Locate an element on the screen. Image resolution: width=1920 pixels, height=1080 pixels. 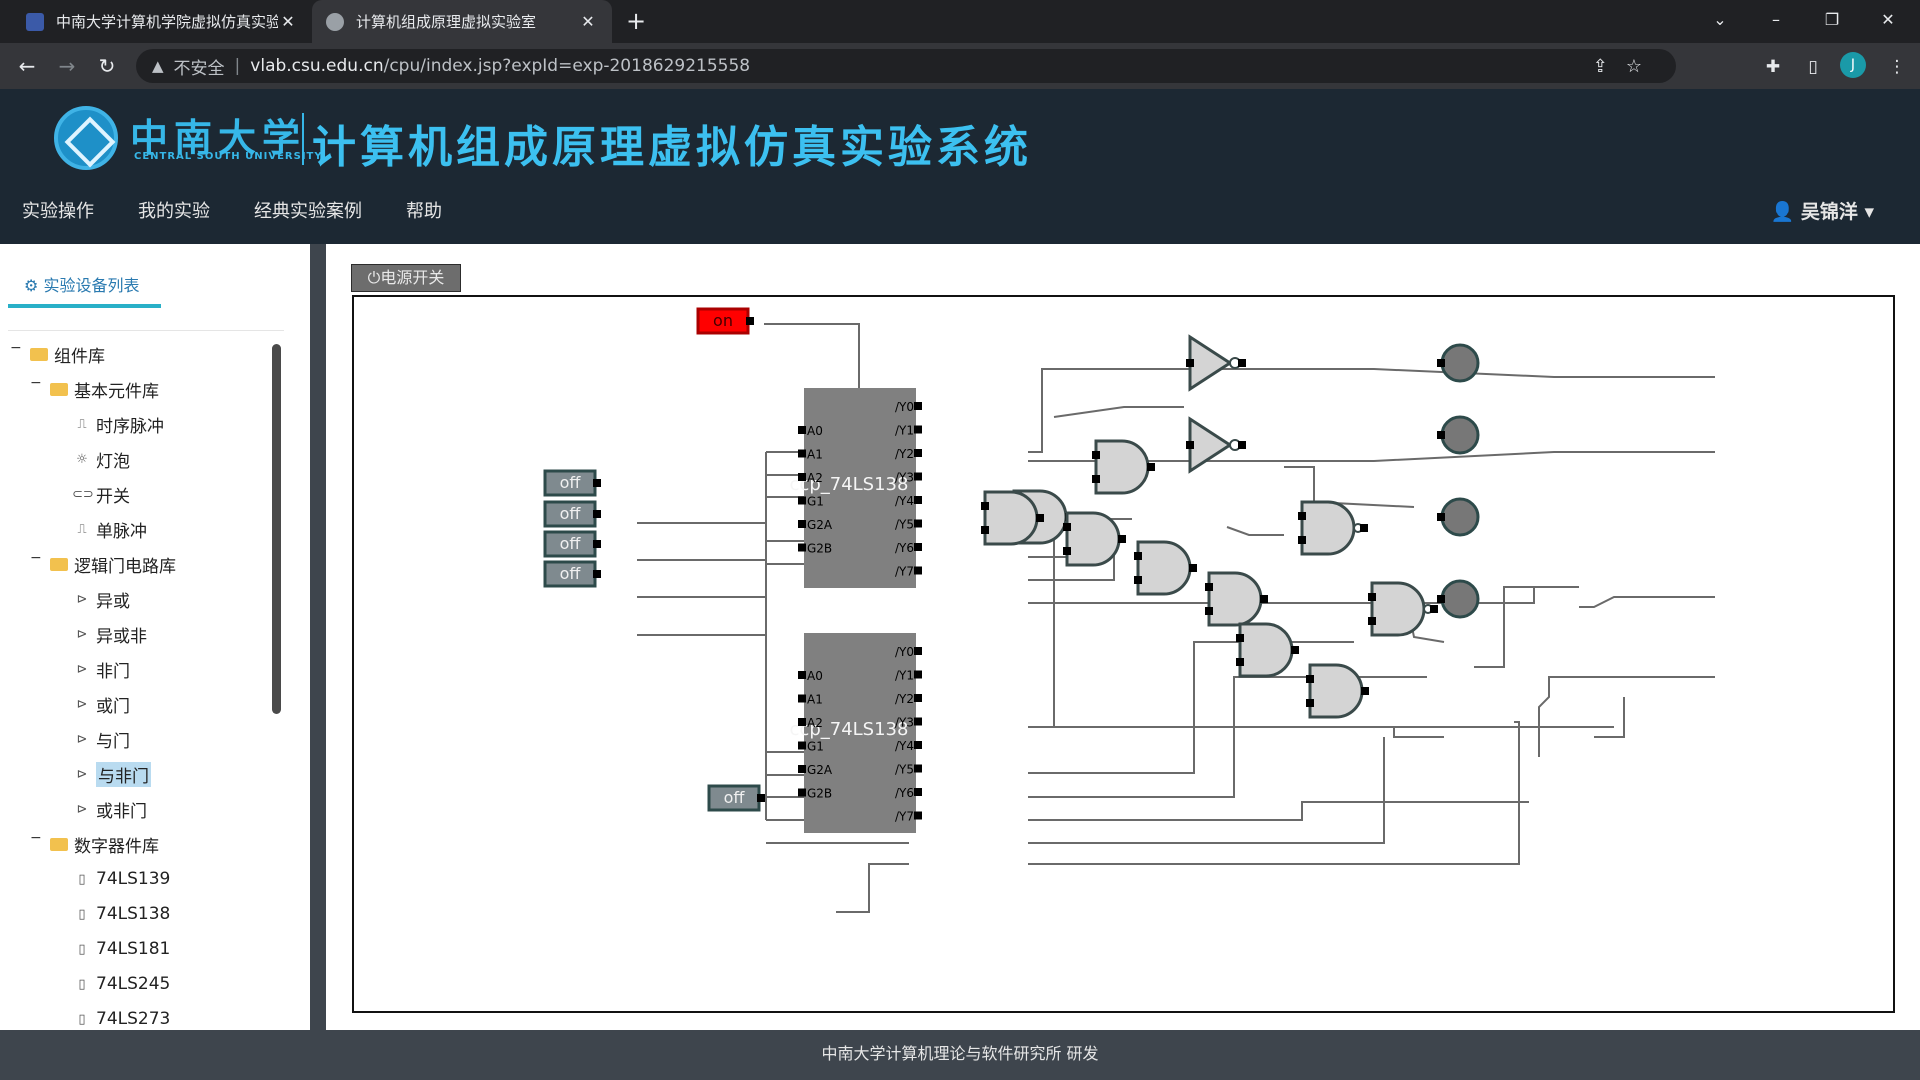
browser-tab-active: 计算机组成原理虚拟实验室 ✕ is located at coordinates (462, 21).